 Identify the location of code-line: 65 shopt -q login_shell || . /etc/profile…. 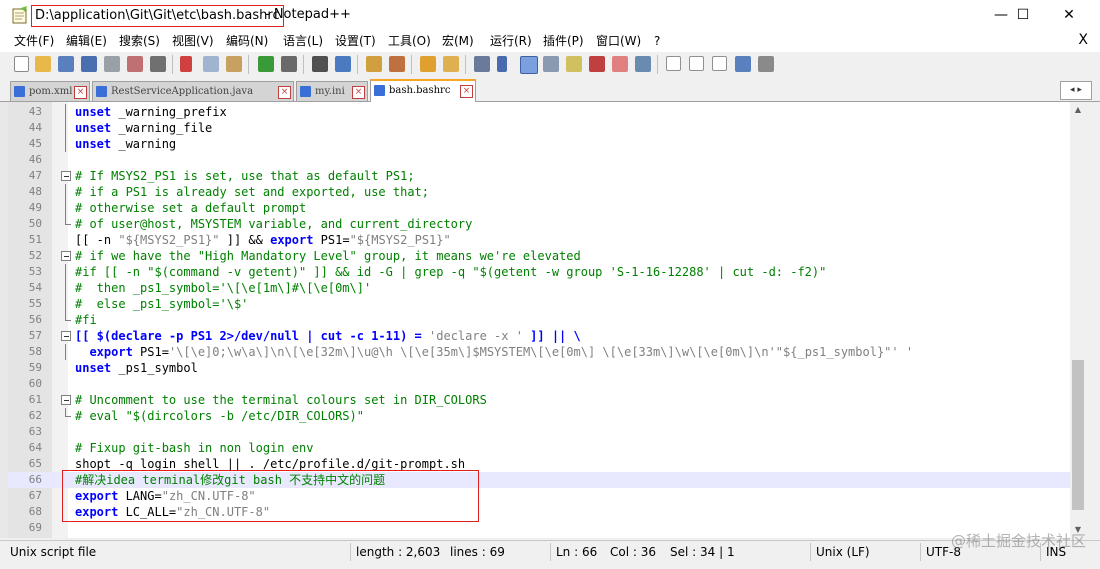
(539, 464).